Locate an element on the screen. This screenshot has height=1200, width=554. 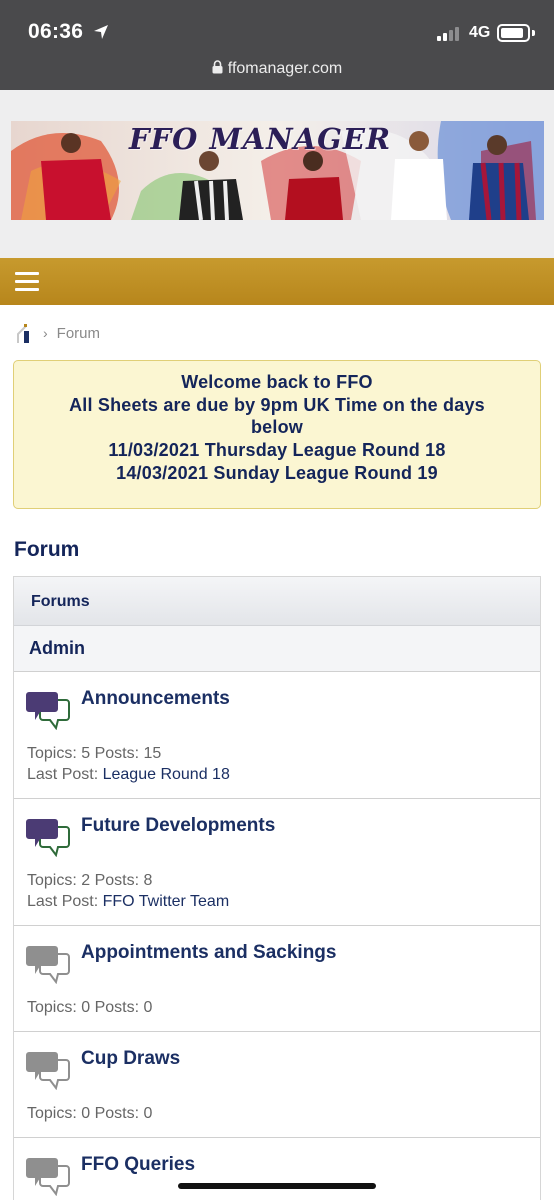
forum-stats: Topics: 5 Posts: 15 is located at coordinates (94, 753).